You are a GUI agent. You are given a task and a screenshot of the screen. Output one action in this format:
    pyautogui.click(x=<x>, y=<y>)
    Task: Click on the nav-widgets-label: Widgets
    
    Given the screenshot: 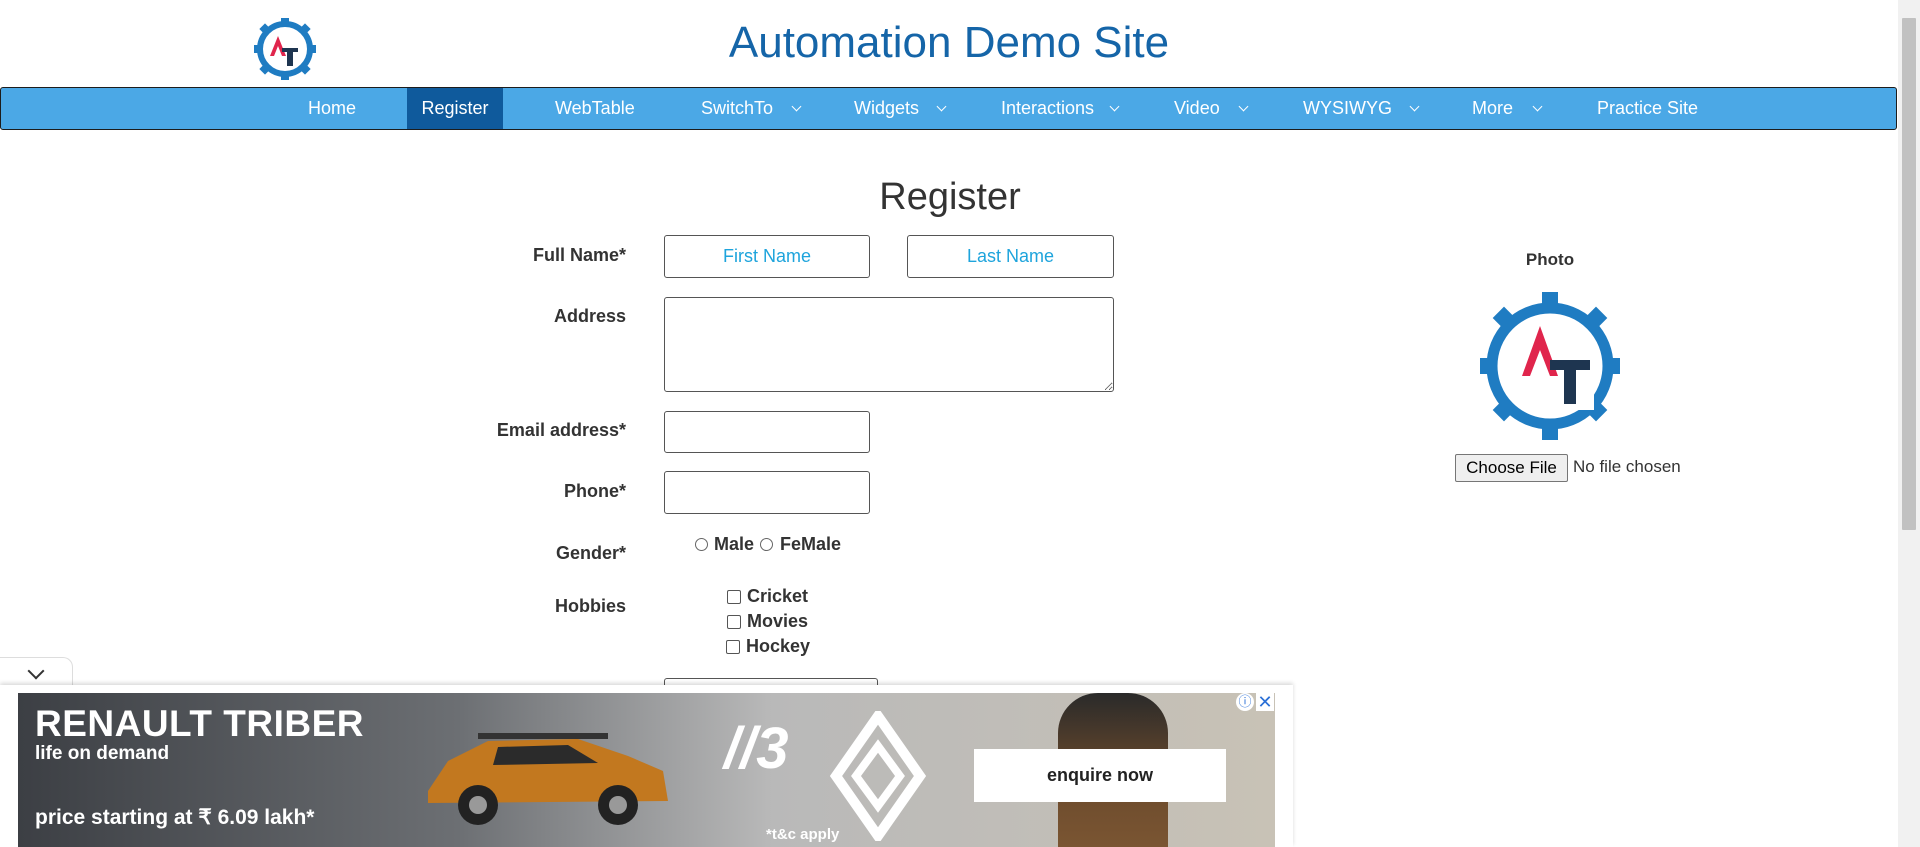 What is the action you would take?
    pyautogui.click(x=887, y=108)
    